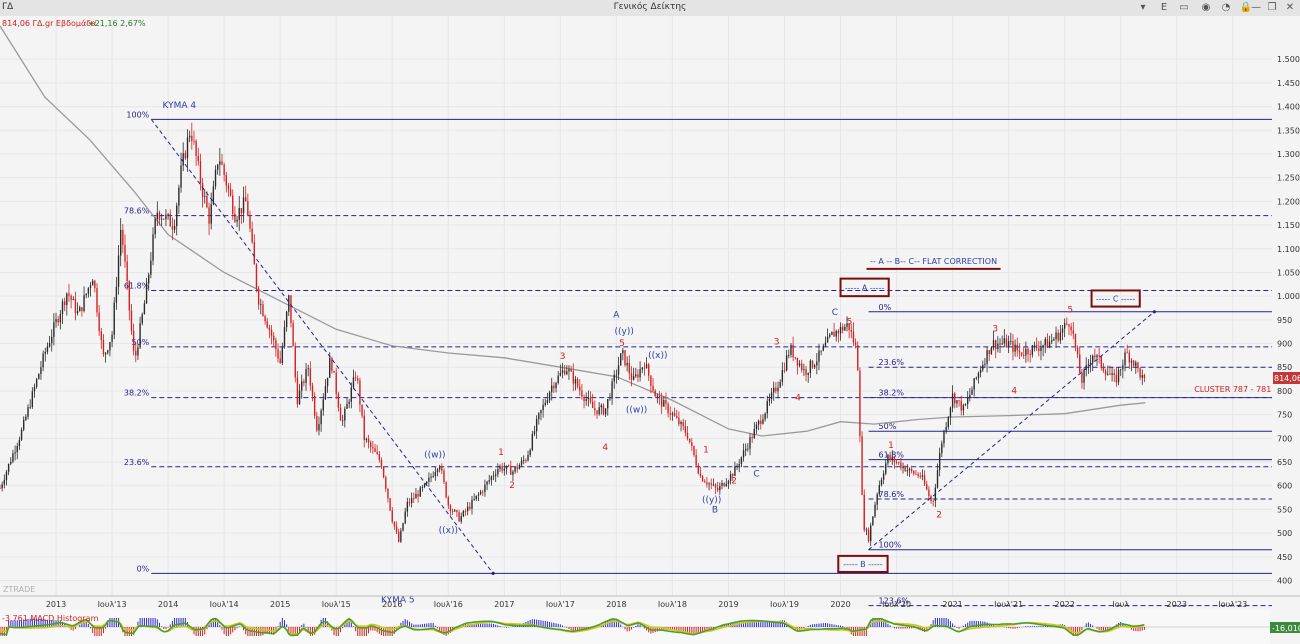 The image size is (1300, 644). I want to click on y-tick-label: 1.050, so click(1288, 272).